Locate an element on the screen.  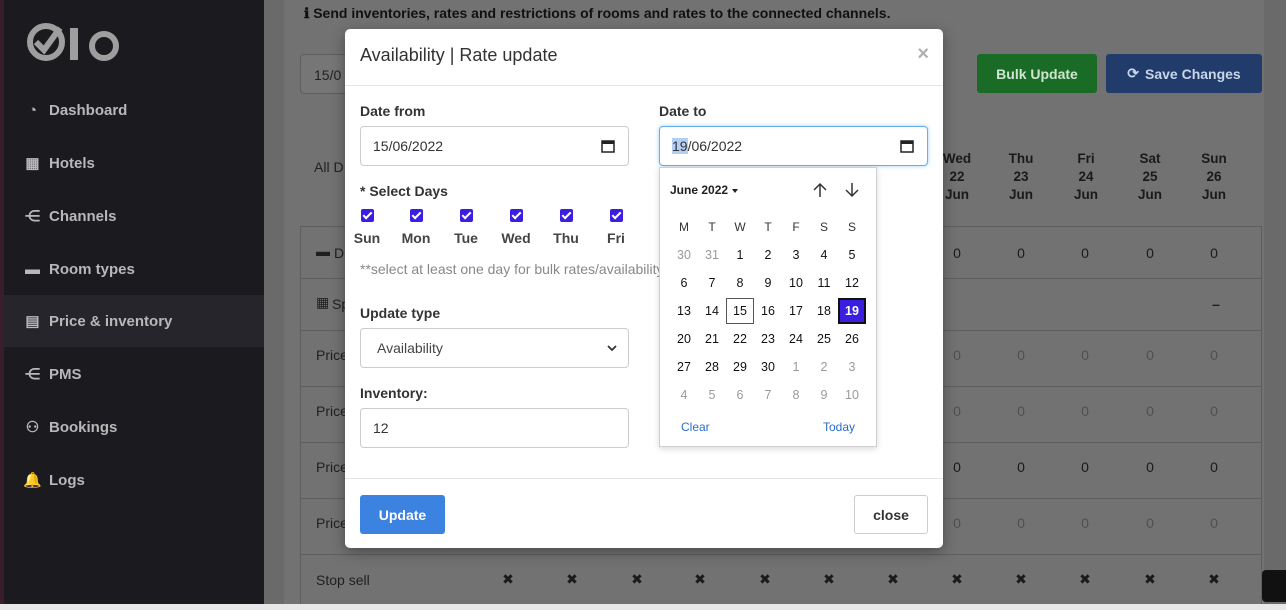
calendar-day: 16 is located at coordinates (768, 311).